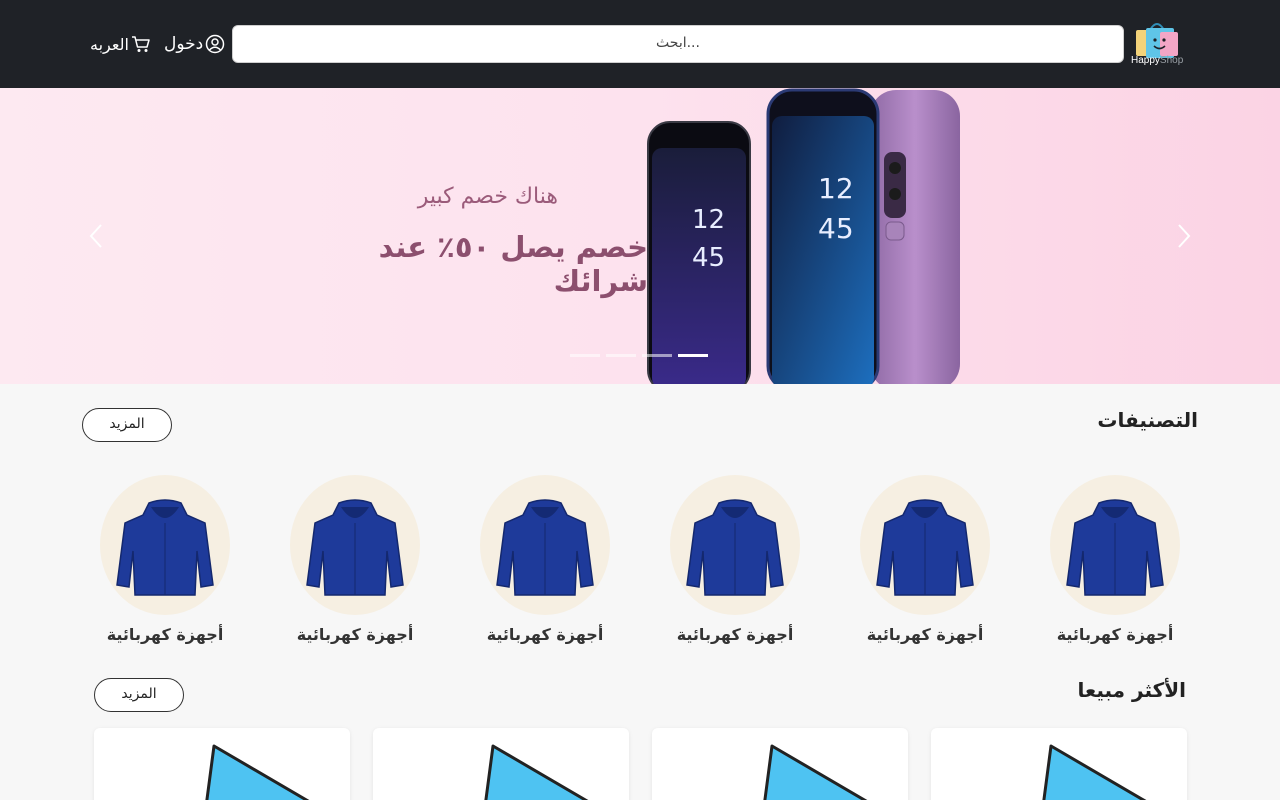 The width and height of the screenshot is (1280, 800). I want to click on cart-label: العربه, so click(109, 44).